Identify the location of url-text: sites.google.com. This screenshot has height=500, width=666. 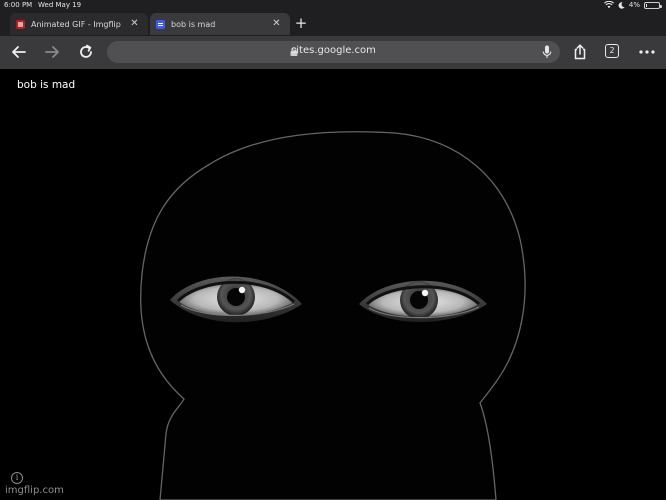
(333, 50).